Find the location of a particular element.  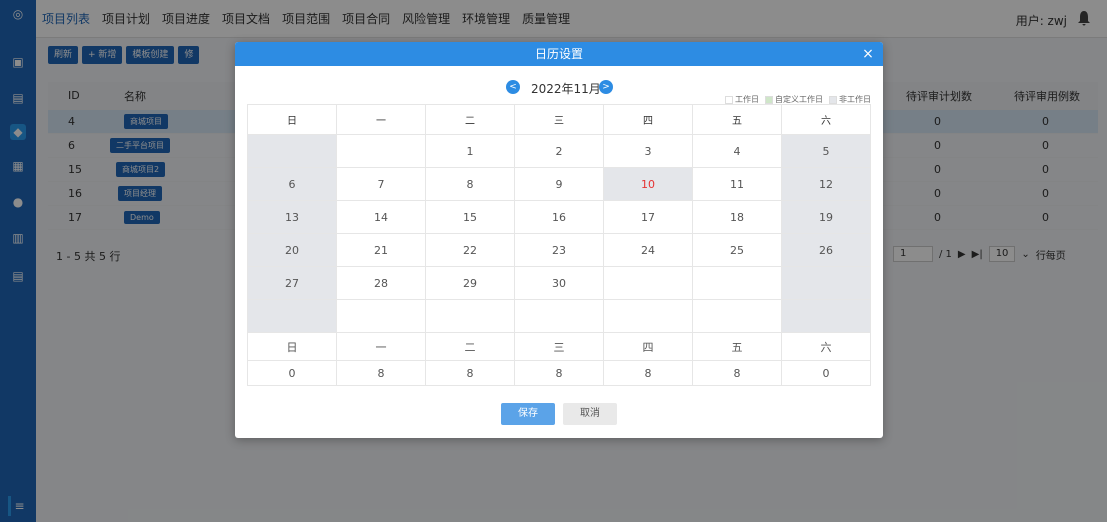

summary-weekday: 一 is located at coordinates (381, 347).